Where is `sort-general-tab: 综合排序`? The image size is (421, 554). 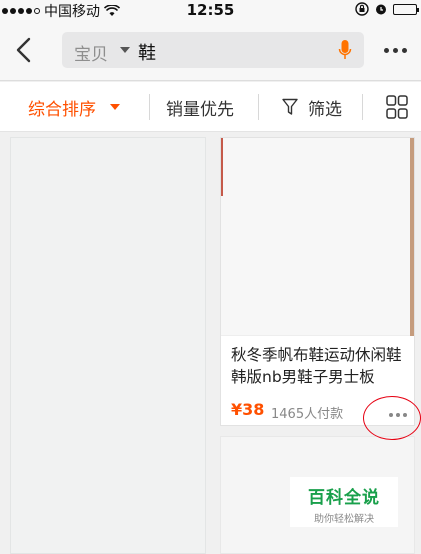 sort-general-tab: 综合排序 is located at coordinates (62, 107).